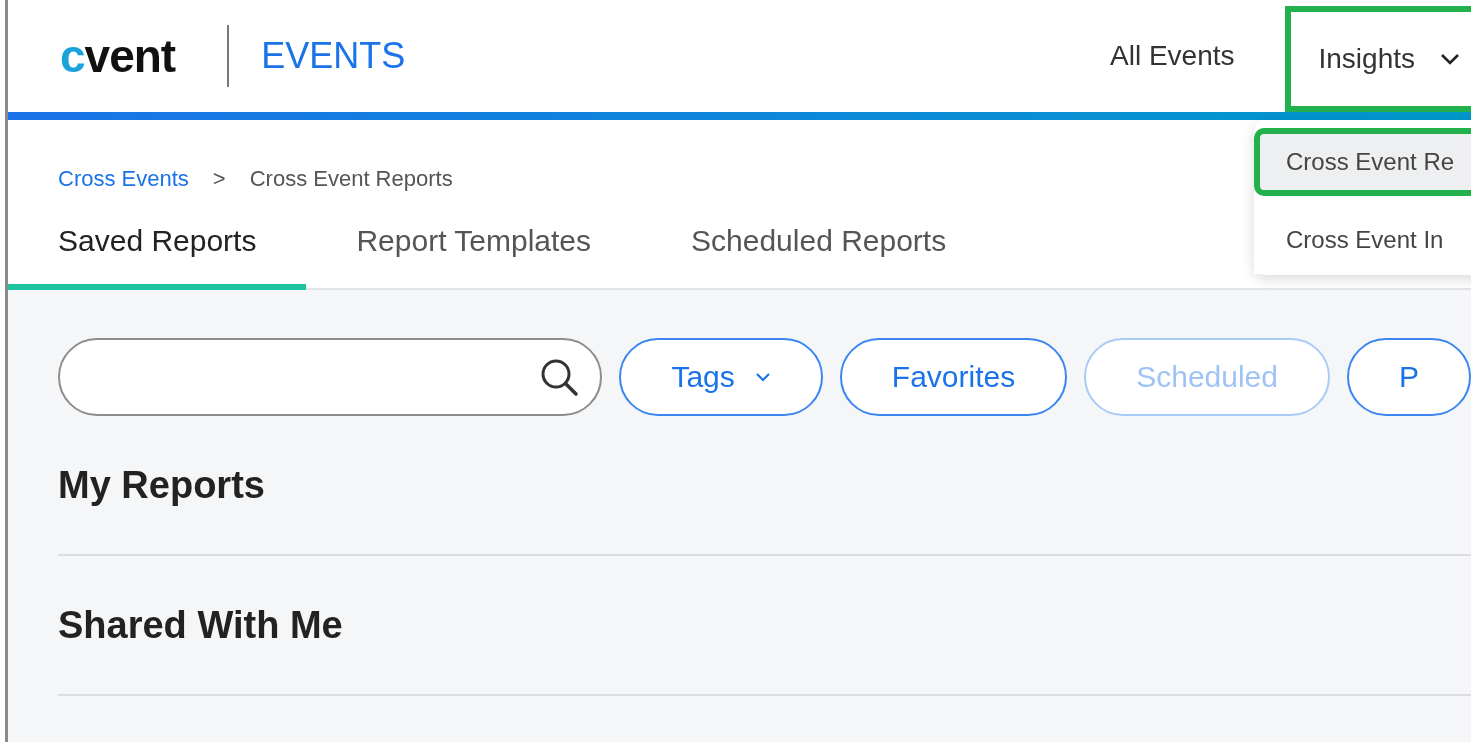  What do you see at coordinates (1362, 162) in the screenshot?
I see `menu-item: Cross Event Re` at bounding box center [1362, 162].